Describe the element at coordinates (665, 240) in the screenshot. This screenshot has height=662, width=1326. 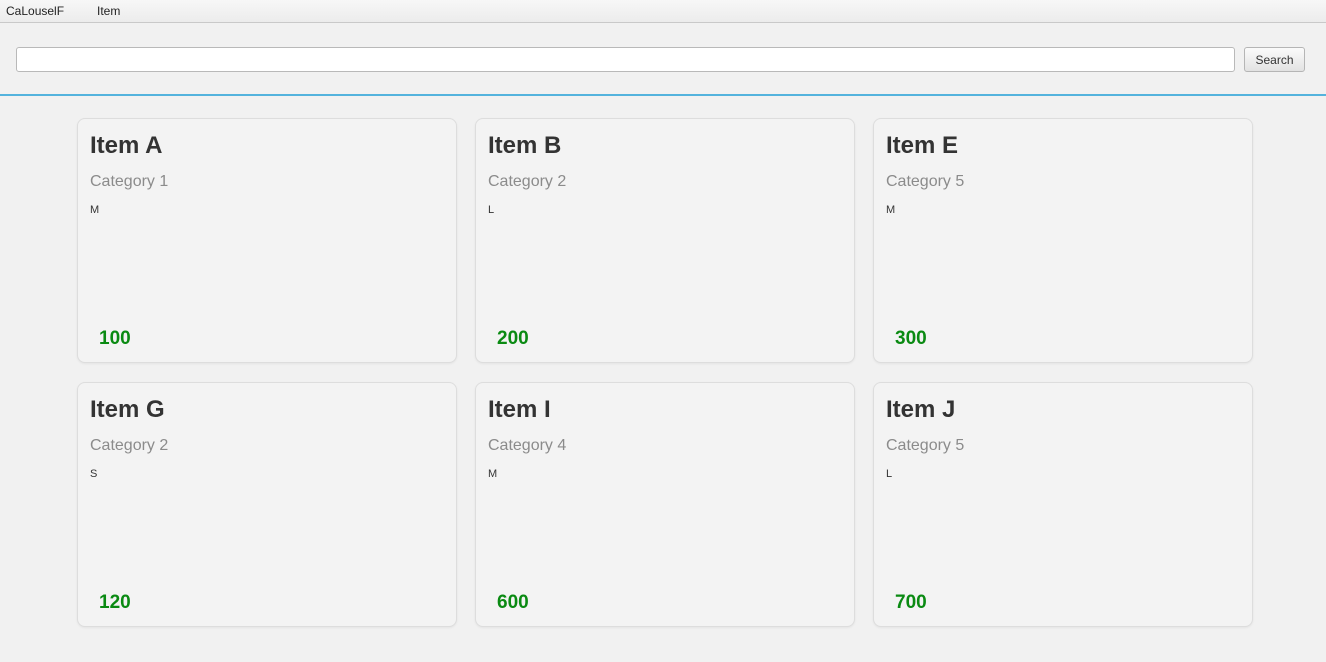
I see `item-card: Item B Category 2 L 200` at that location.